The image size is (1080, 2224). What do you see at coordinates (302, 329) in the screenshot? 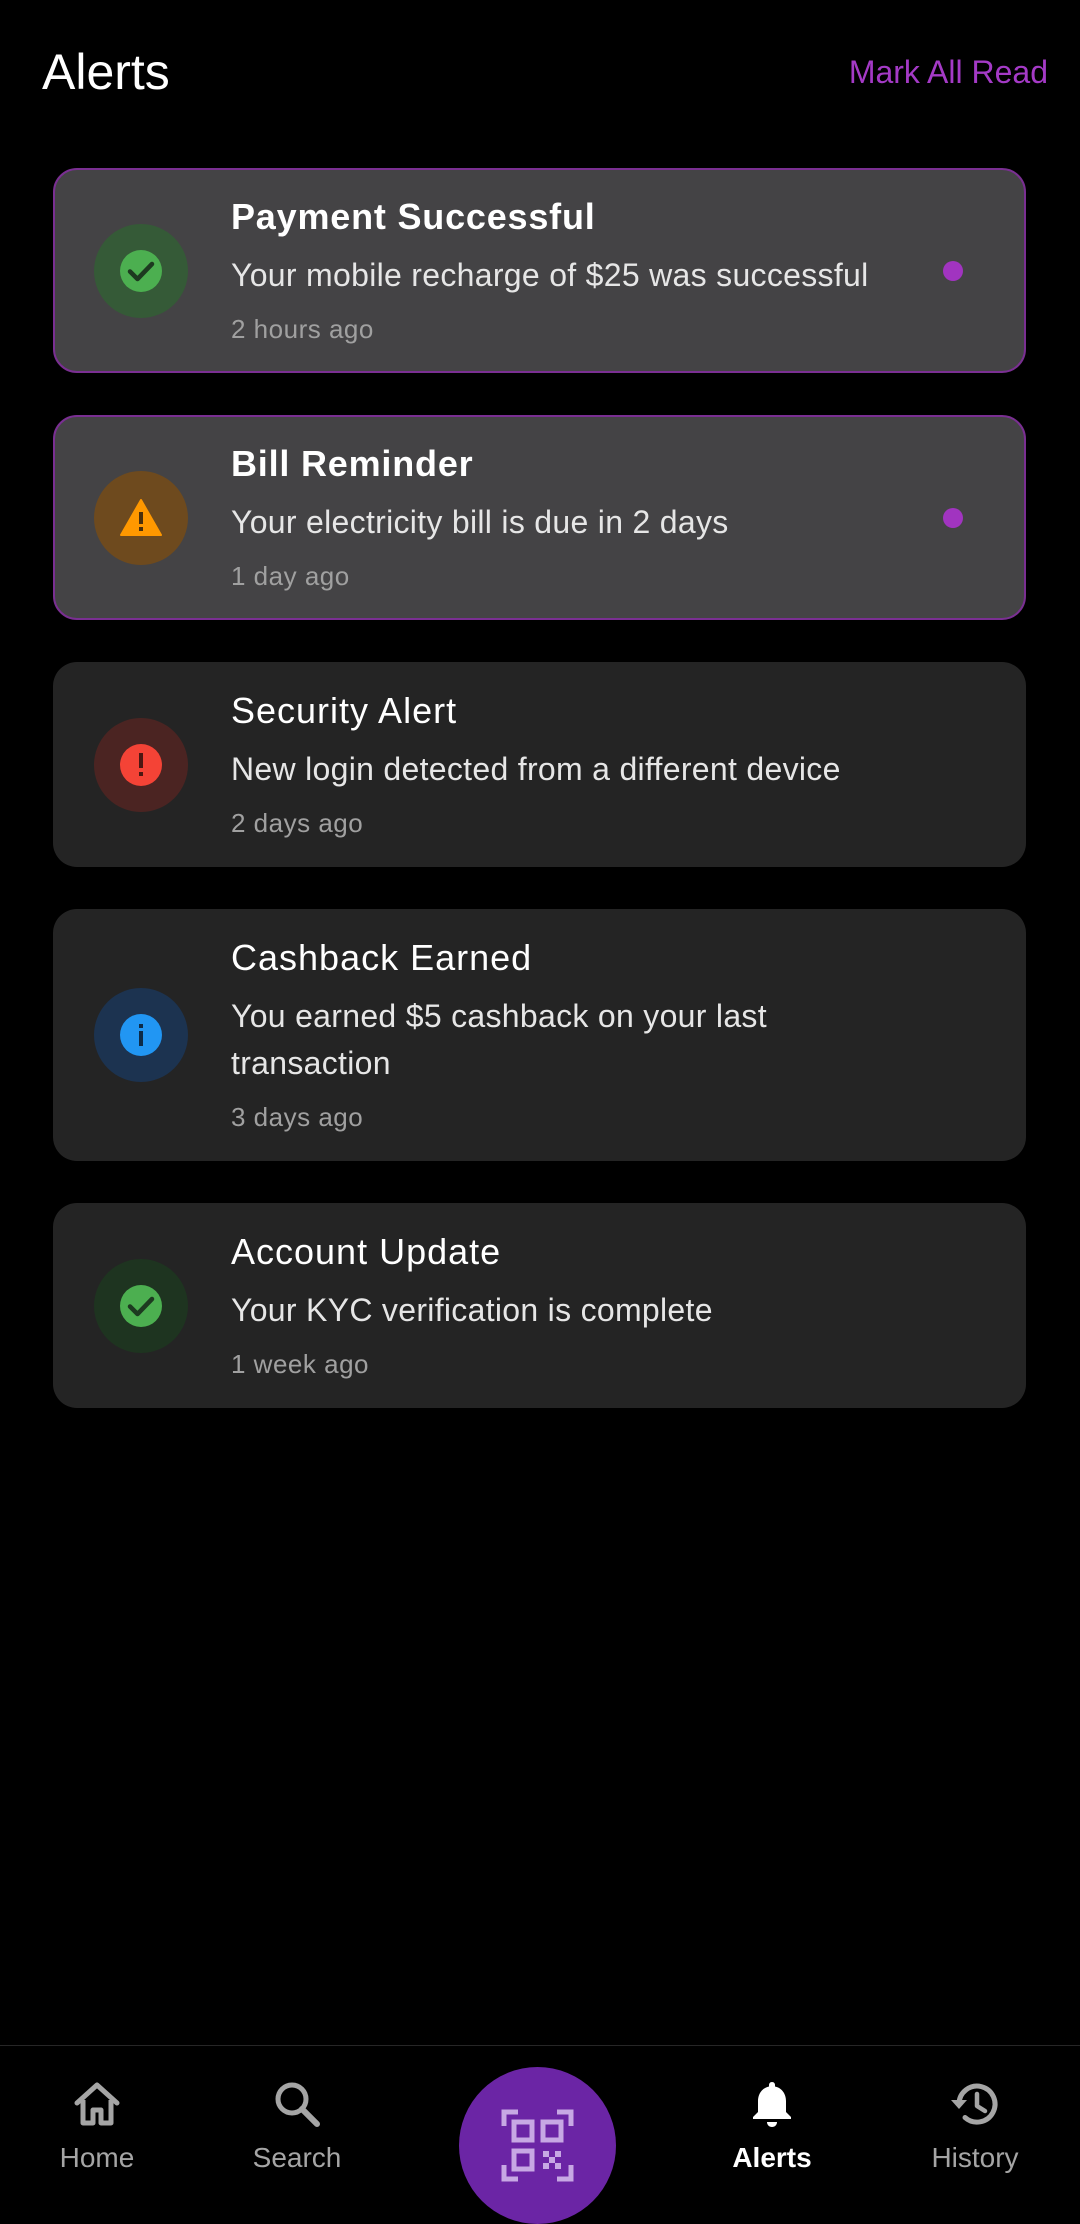
I see `alert-time: 2 hours ago` at bounding box center [302, 329].